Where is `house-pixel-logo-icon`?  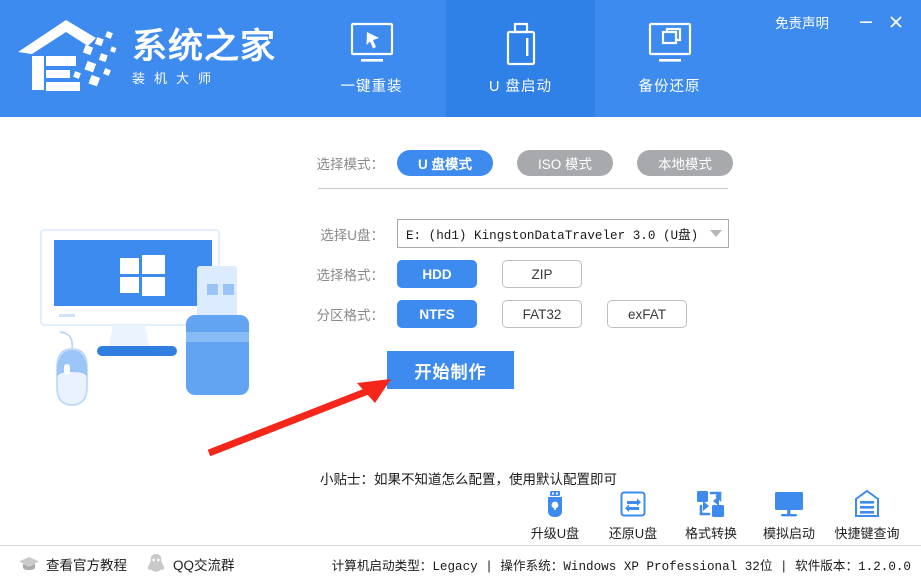 house-pixel-logo-icon is located at coordinates (70, 58).